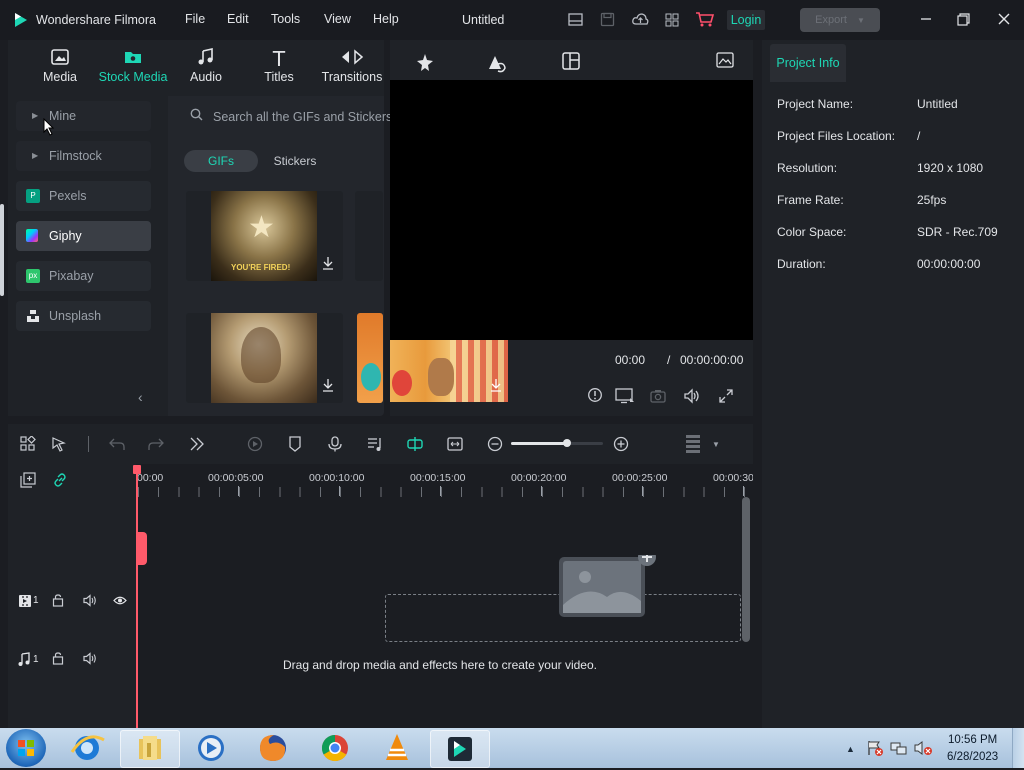 Image resolution: width=1024 pixels, height=770 pixels. What do you see at coordinates (875, 749) in the screenshot?
I see `tray-action-center-icon` at bounding box center [875, 749].